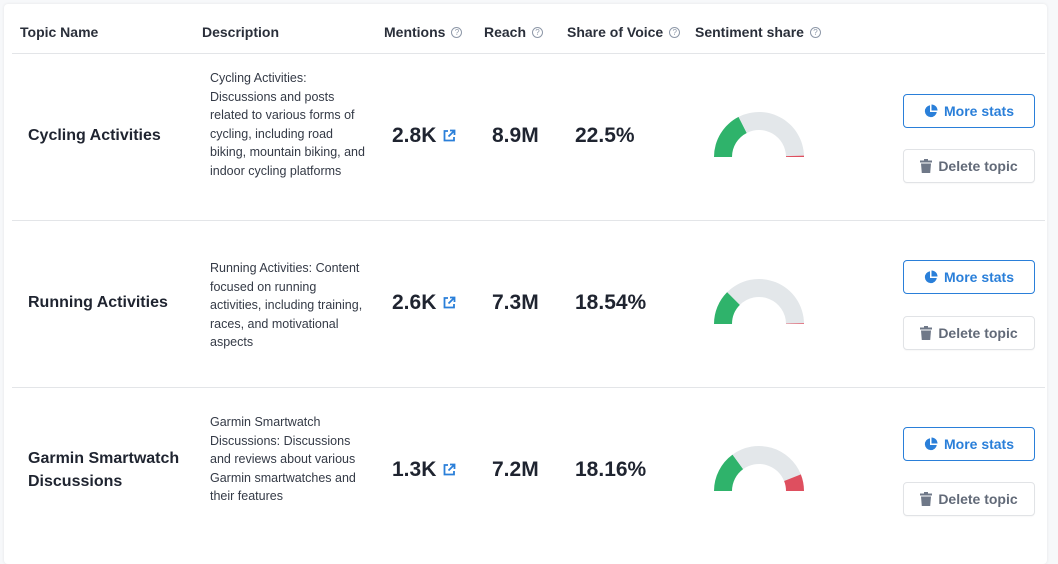 The image size is (1058, 564). I want to click on column-label: Share of Voice, so click(615, 32).